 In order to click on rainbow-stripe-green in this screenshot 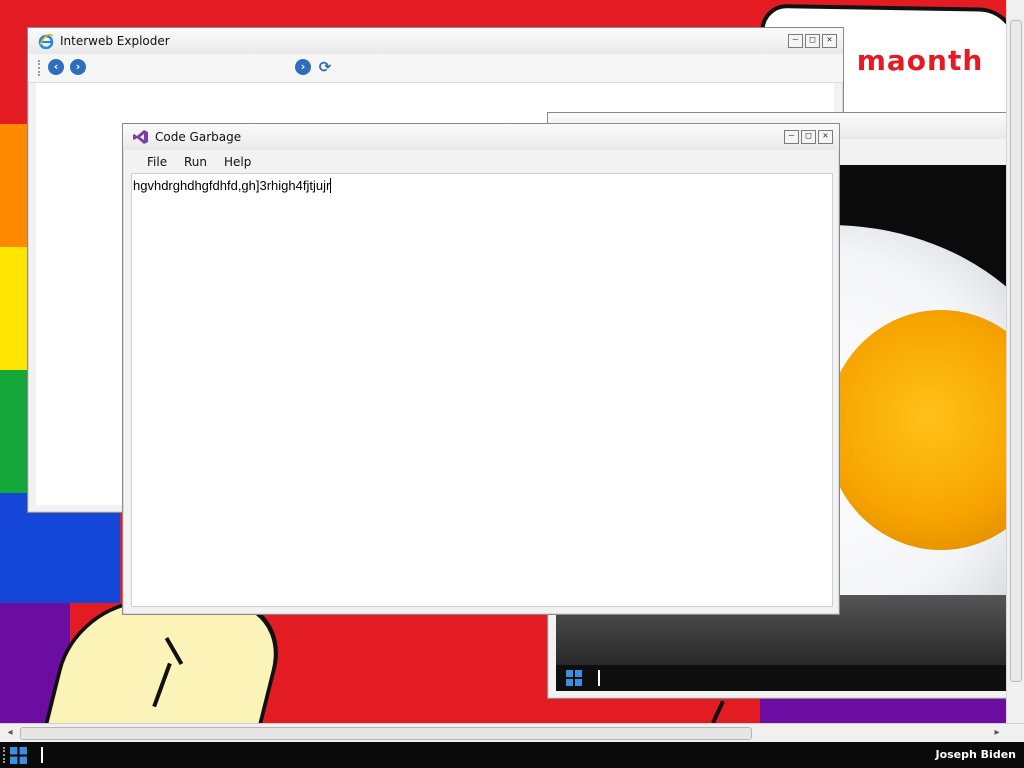, I will do `click(15, 431)`.